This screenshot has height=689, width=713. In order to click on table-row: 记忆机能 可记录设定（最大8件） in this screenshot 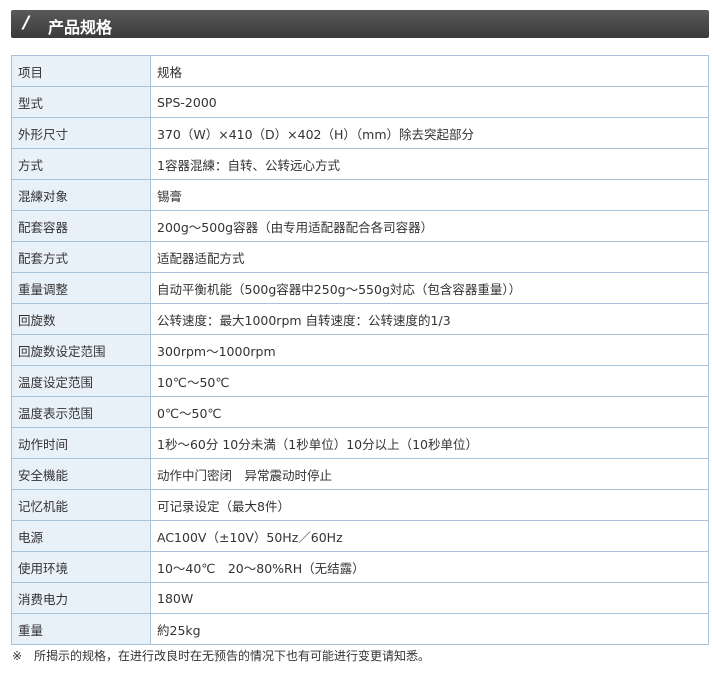, I will do `click(360, 505)`.